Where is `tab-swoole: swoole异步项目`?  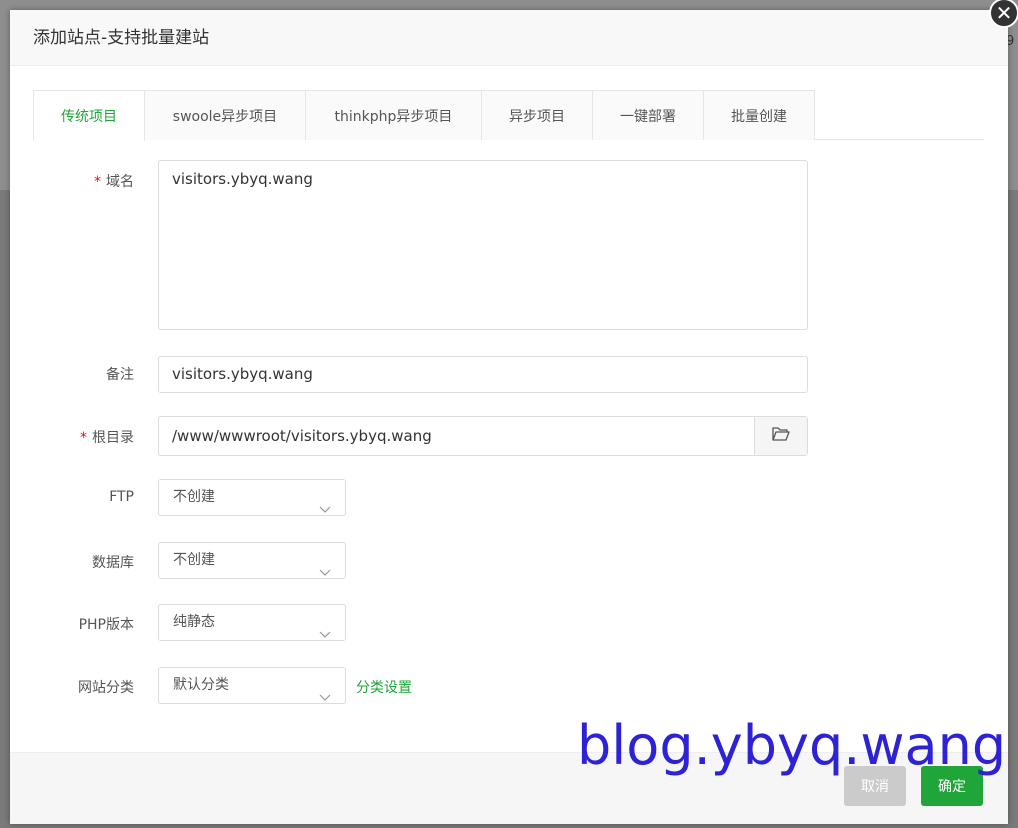 tab-swoole: swoole异步项目 is located at coordinates (225, 115).